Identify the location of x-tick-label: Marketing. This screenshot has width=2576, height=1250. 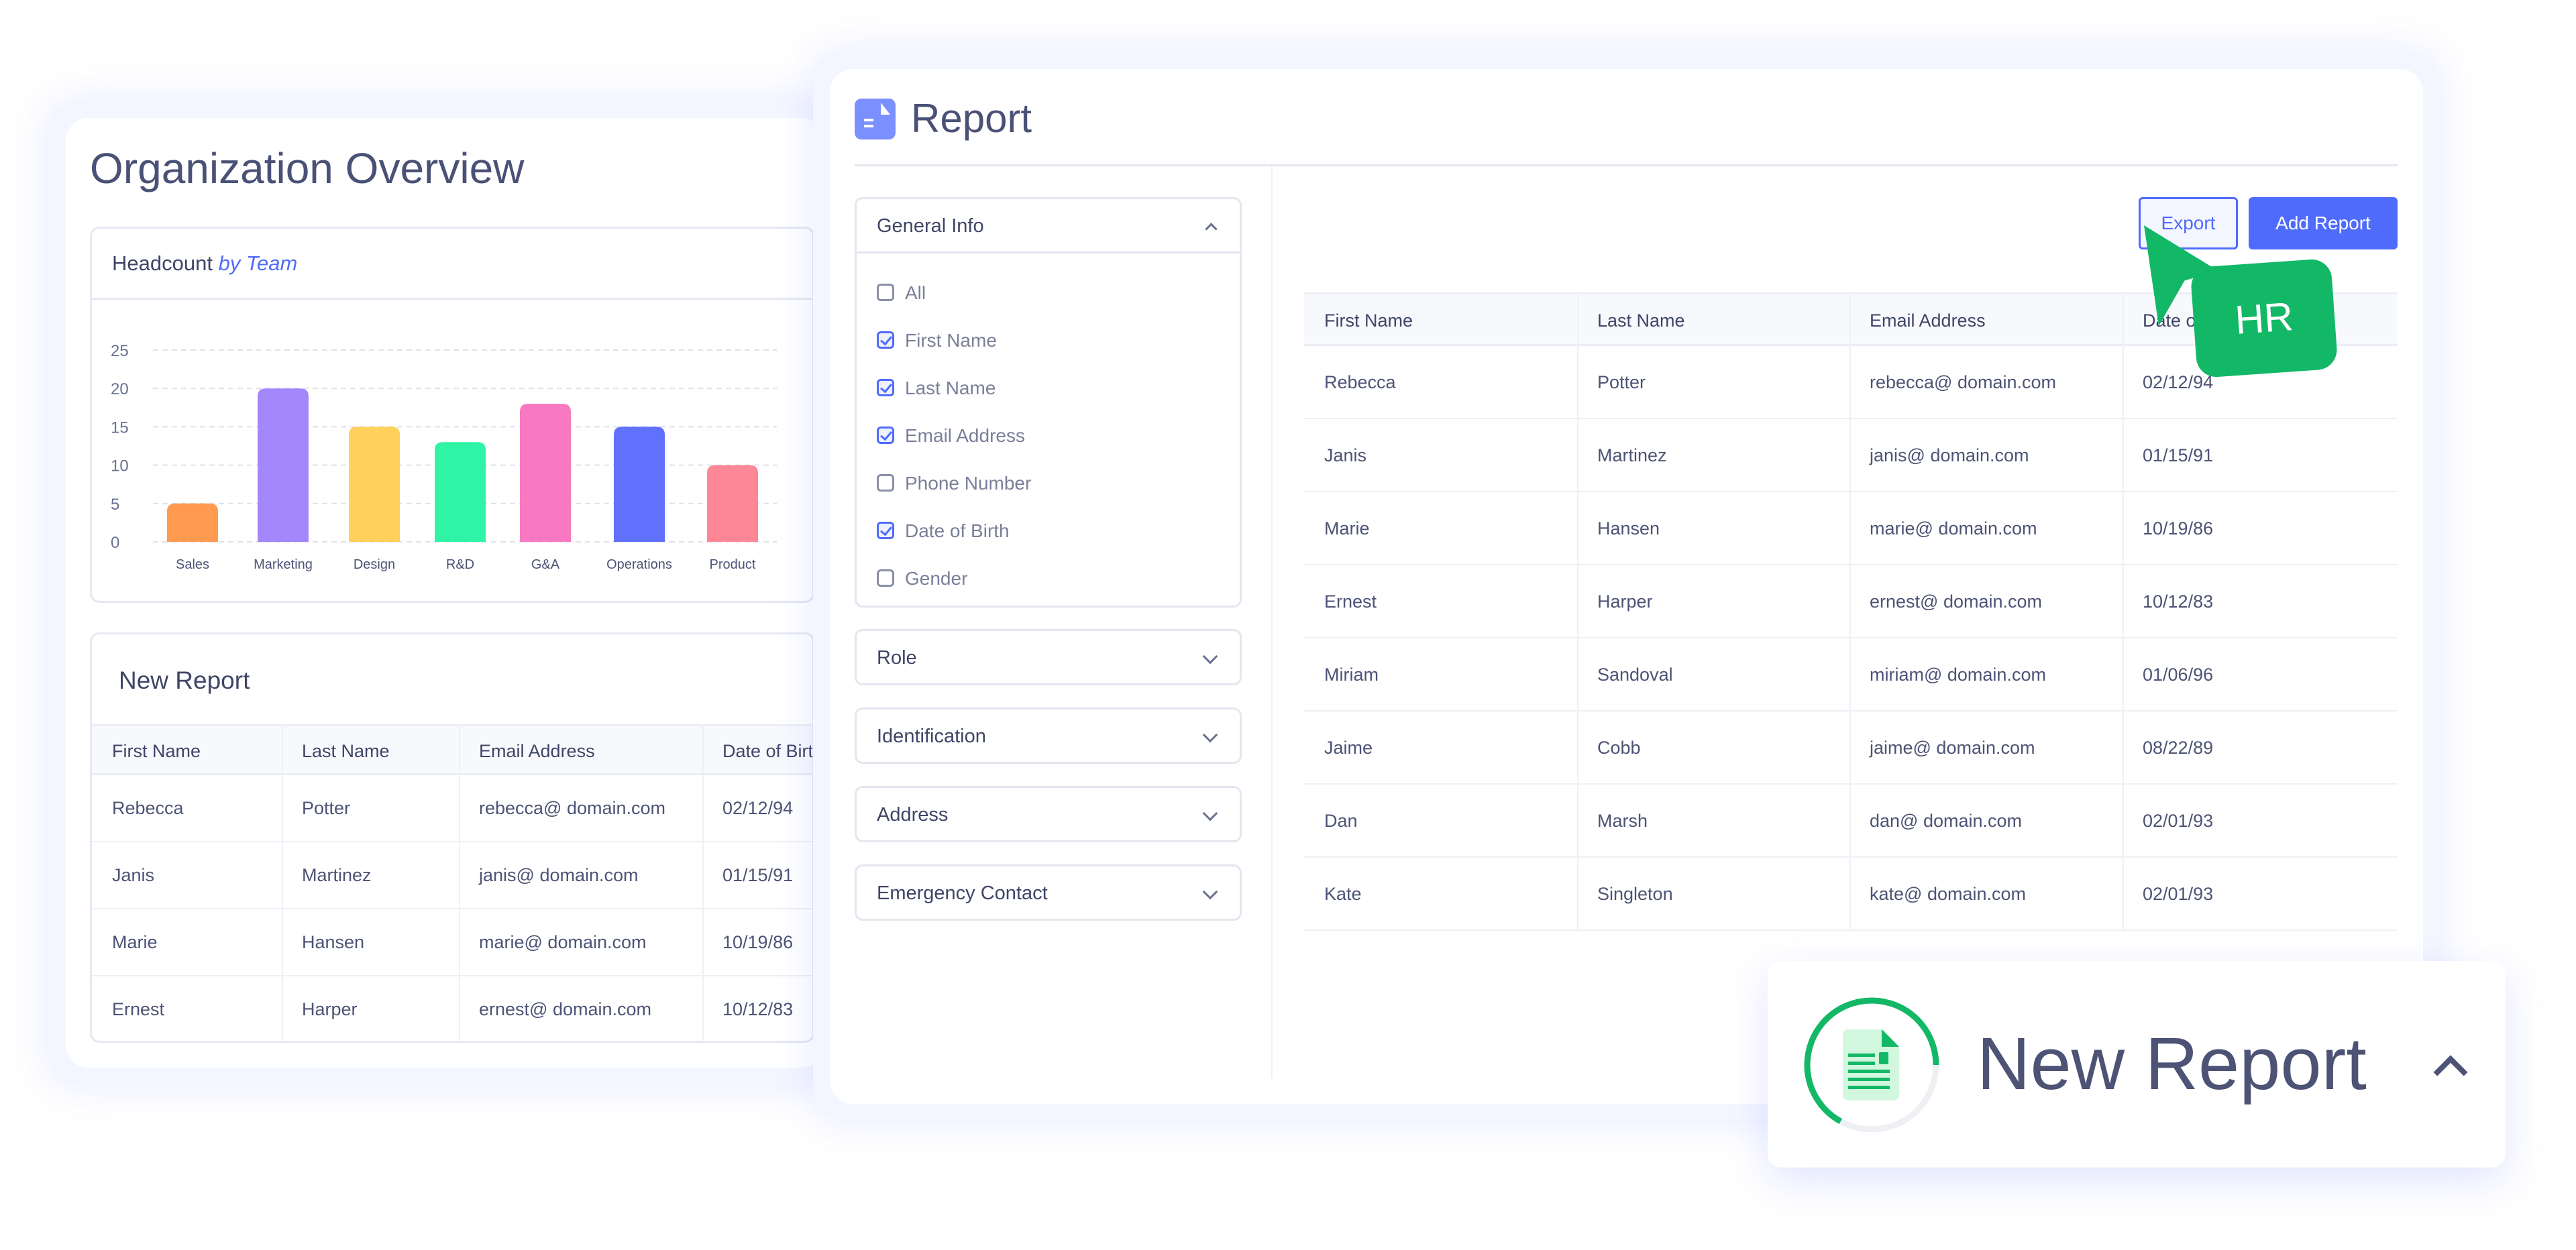
(283, 564).